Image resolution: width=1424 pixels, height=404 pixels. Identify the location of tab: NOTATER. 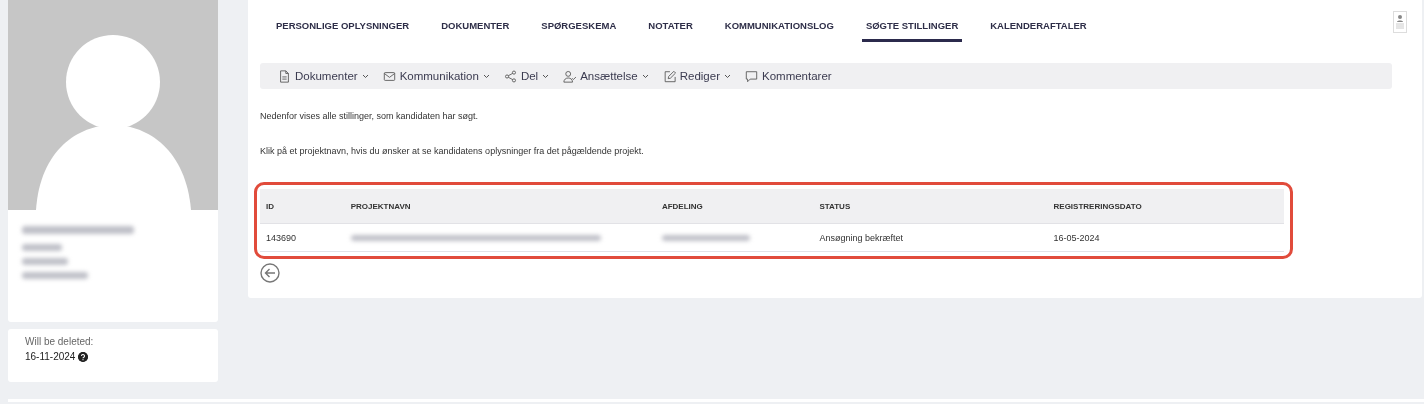
(670, 31).